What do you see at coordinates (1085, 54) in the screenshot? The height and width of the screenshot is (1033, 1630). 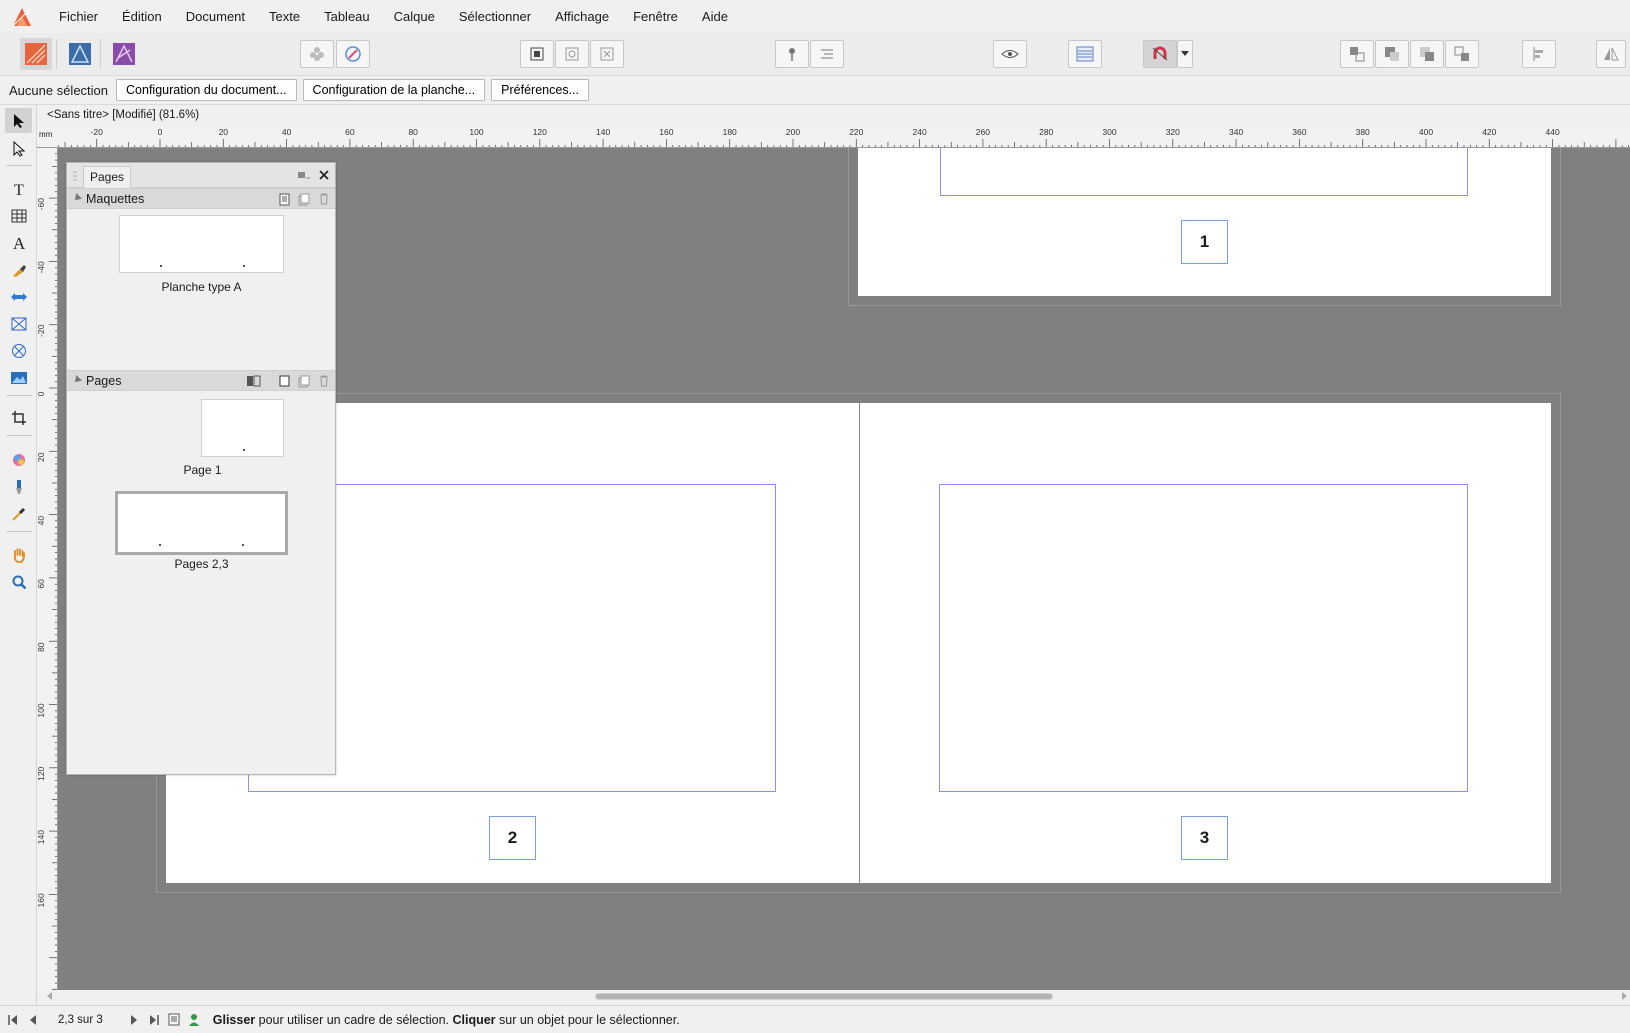 I see `baseline-grid-icon` at bounding box center [1085, 54].